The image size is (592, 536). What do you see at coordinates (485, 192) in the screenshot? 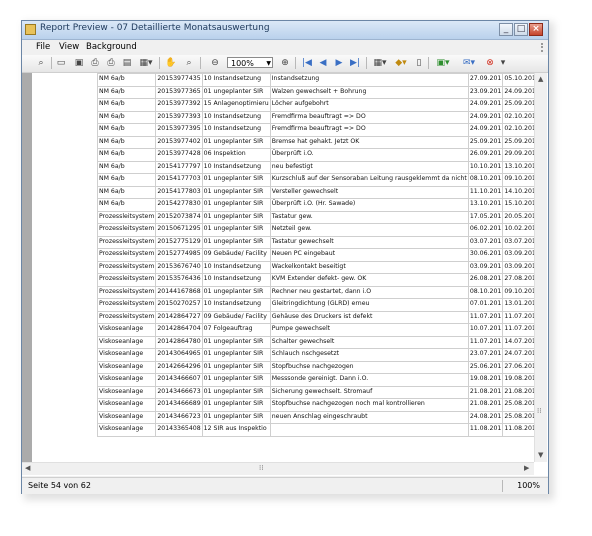
I see `table-cell: 11.10.201` at bounding box center [485, 192].